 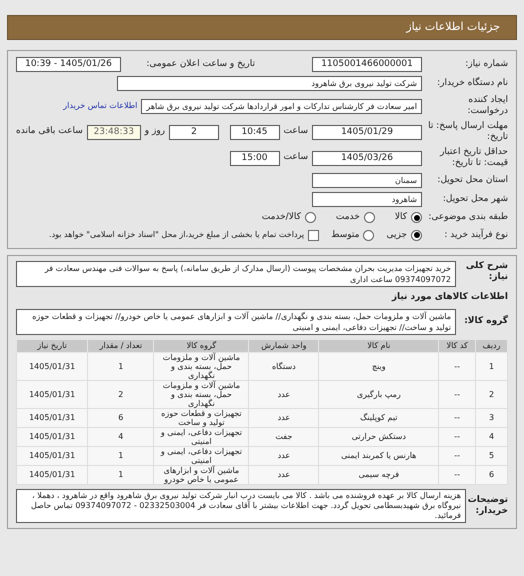 What do you see at coordinates (345, 235) in the screenshot?
I see `radio-label: متوسط` at bounding box center [345, 235].